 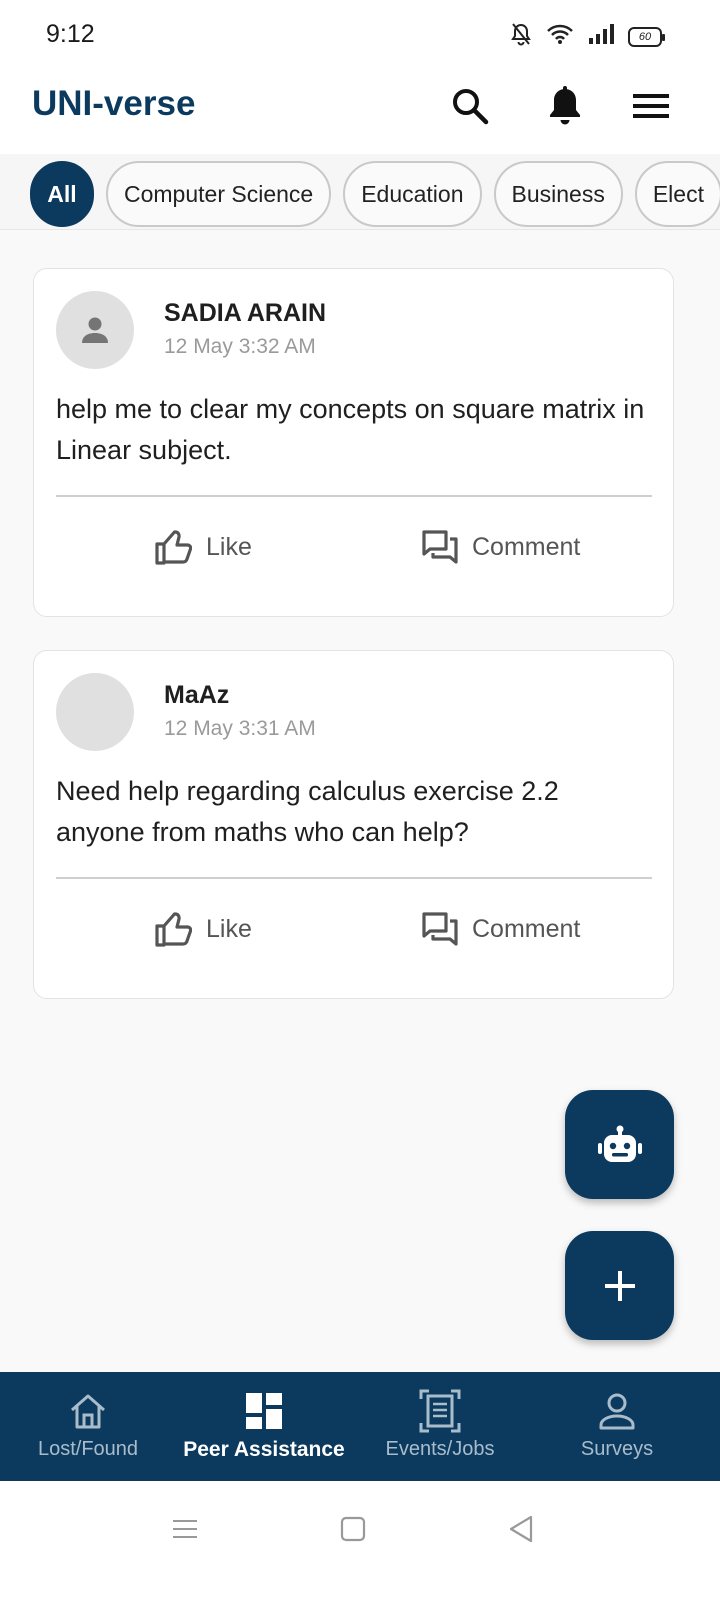 I want to click on menu-button, so click(x=651, y=106).